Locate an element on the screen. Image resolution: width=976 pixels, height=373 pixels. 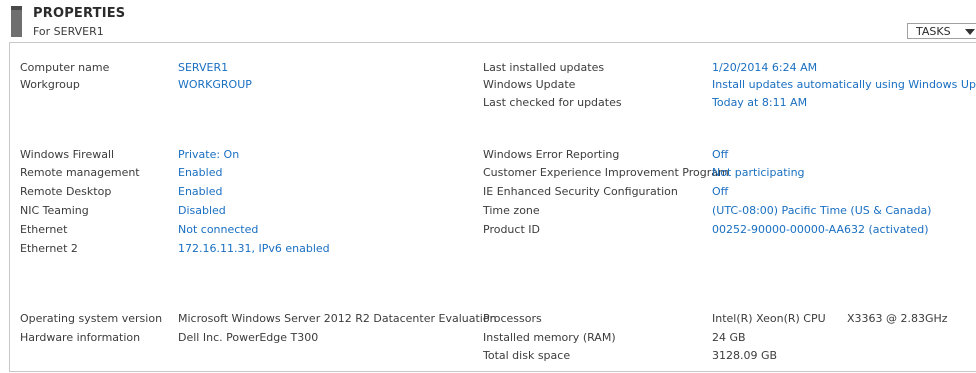
ceip-label: Customer Experience Improvement Program is located at coordinates (606, 172).